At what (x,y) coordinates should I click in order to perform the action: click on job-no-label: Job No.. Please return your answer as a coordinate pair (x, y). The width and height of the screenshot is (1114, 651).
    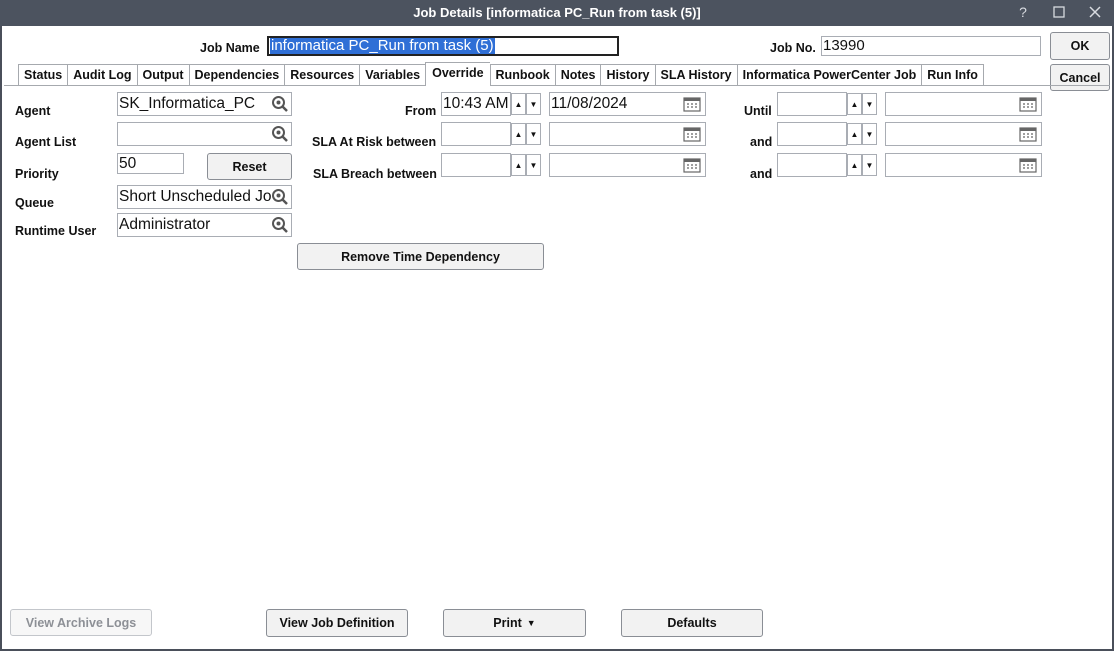
    Looking at the image, I should click on (793, 48).